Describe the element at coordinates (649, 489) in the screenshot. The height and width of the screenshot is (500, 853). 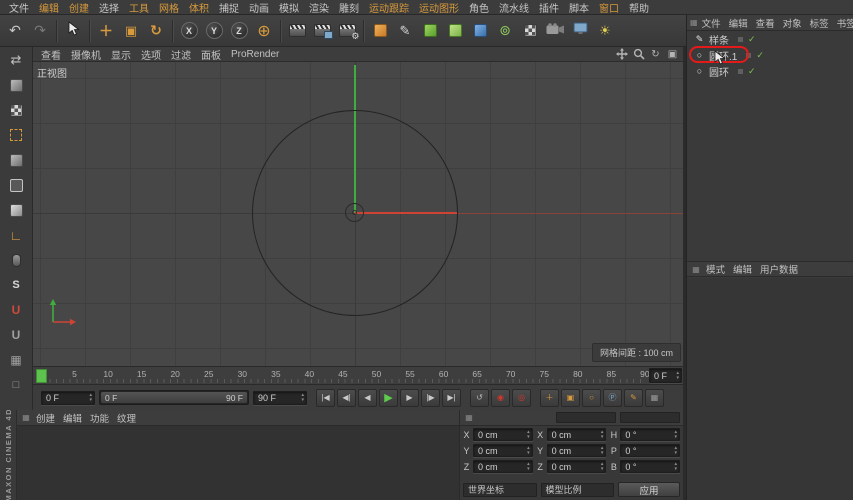
I see `apply-button: 应用` at that location.